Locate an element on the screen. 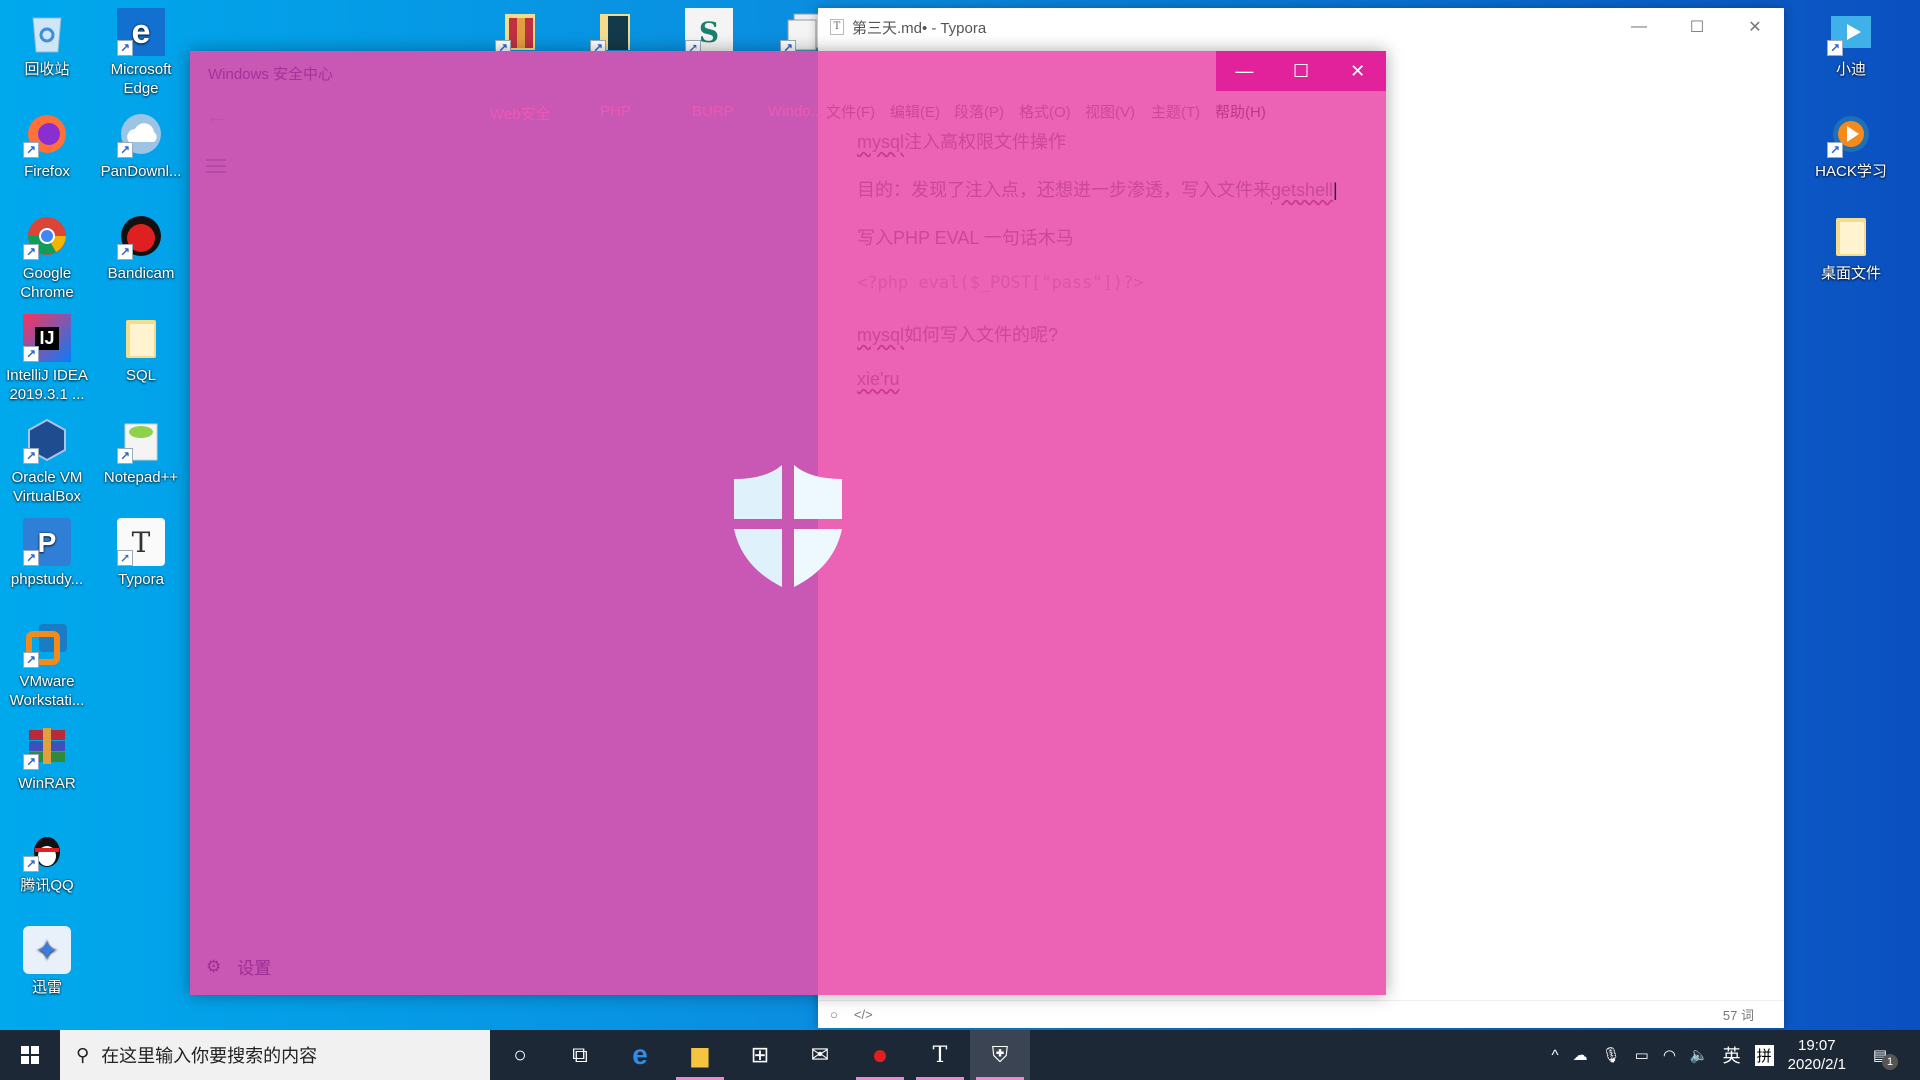  volume-icon: 🔈 is located at coordinates (1699, 1055).